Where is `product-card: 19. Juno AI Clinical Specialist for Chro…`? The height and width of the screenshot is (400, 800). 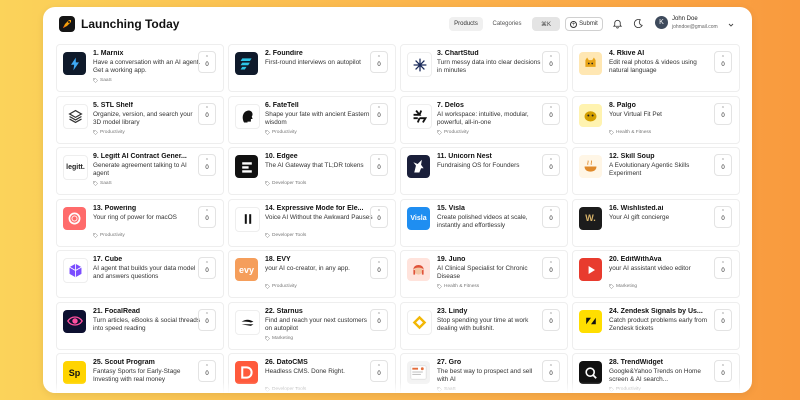
product-card: 19. Juno AI Clinical Specialist for Chro… is located at coordinates (484, 274).